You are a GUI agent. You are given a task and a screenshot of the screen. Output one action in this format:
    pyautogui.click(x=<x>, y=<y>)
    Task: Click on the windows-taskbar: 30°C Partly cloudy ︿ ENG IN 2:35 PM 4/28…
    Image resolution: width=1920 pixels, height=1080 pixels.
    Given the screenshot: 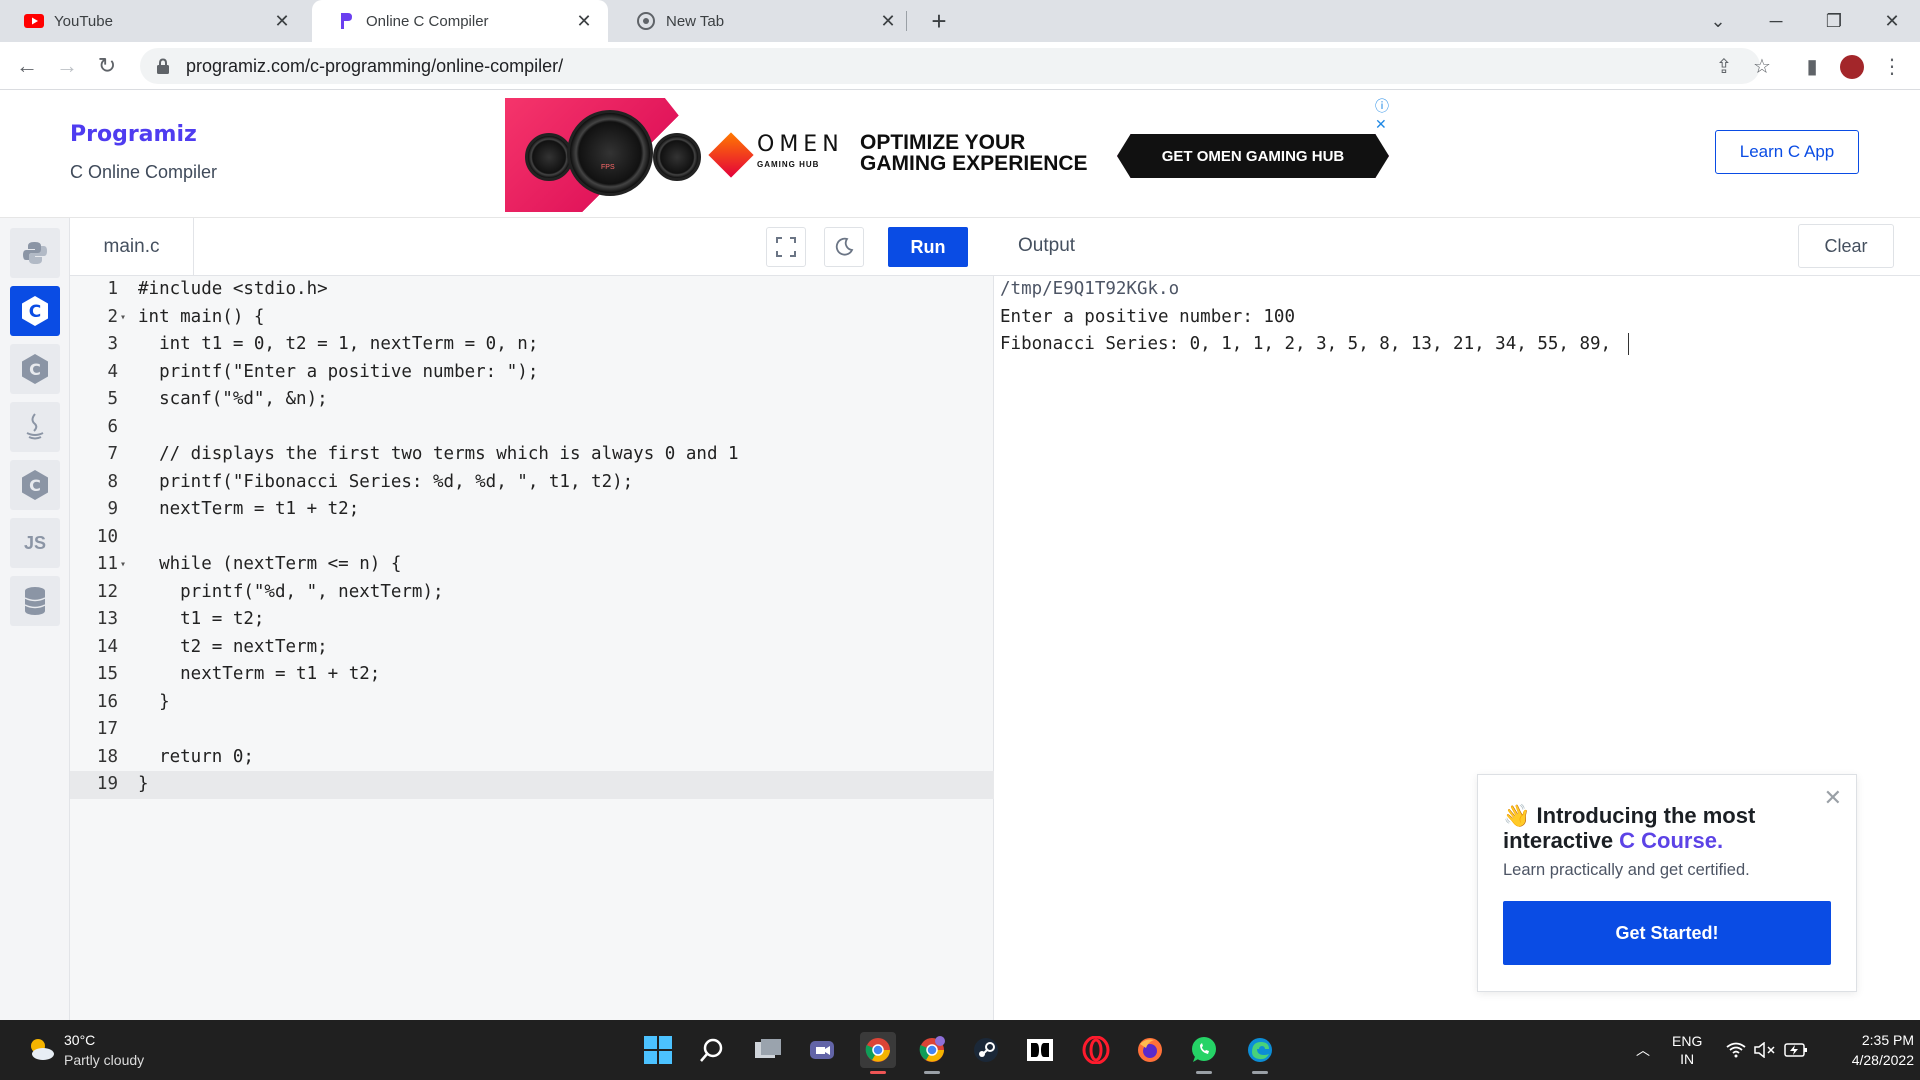 What is the action you would take?
    pyautogui.click(x=960, y=1050)
    